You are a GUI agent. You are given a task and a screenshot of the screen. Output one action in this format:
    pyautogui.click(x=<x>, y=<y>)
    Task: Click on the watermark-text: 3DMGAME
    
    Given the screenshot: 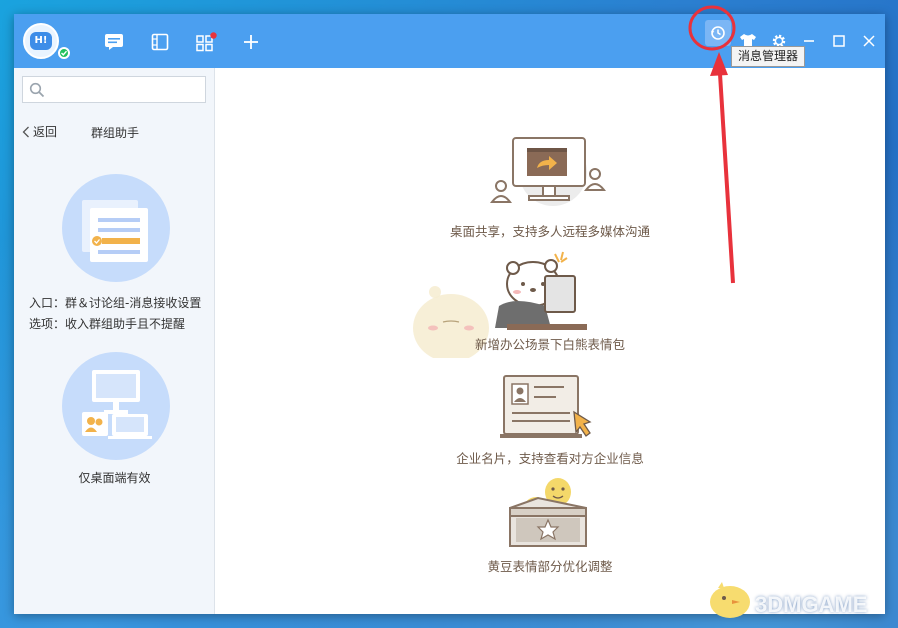 What is the action you would take?
    pyautogui.click(x=811, y=604)
    